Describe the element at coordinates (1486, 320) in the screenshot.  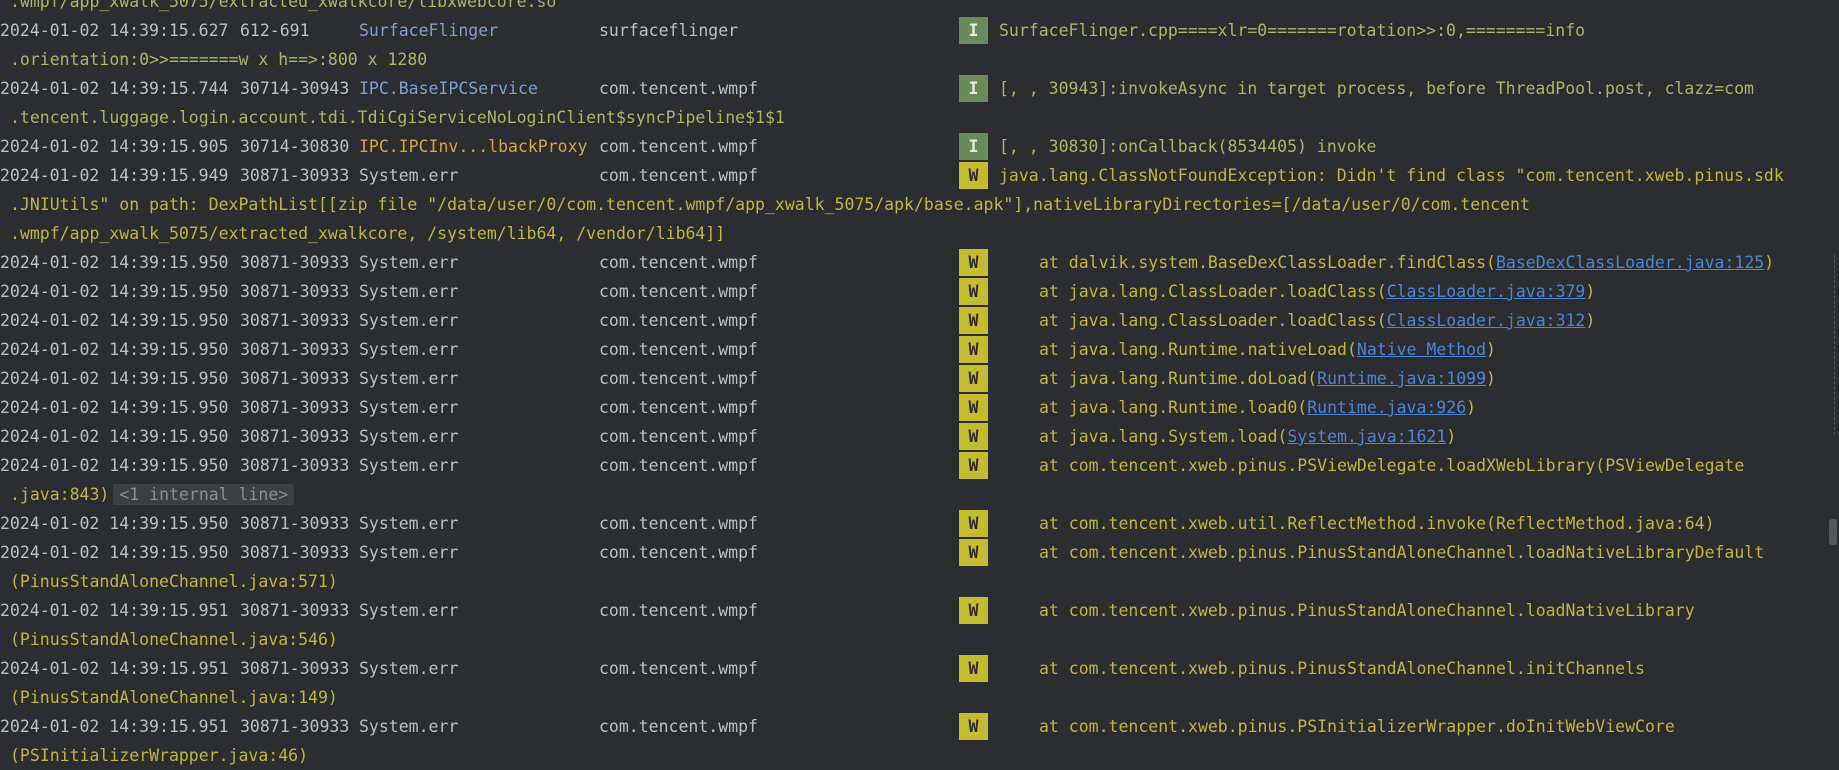
I see `stacktrace-link: ClassLoader.java:312` at that location.